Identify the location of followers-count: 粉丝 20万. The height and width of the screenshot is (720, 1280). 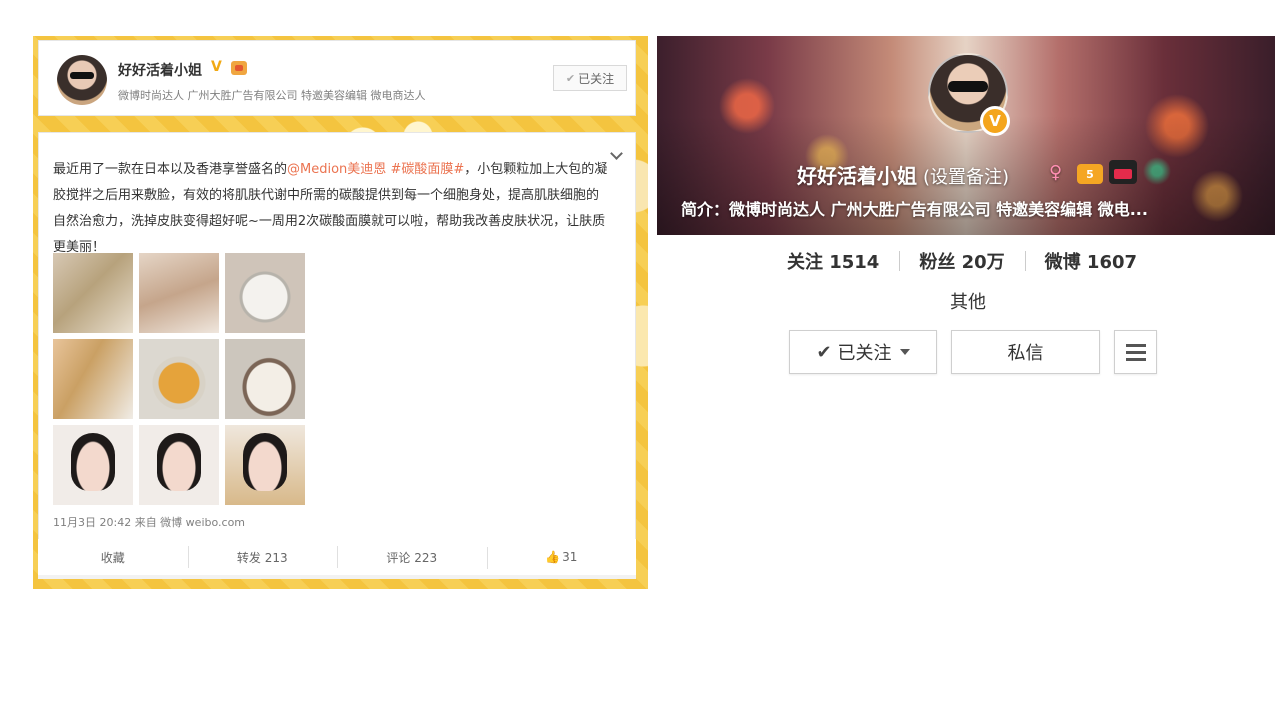
(961, 261).